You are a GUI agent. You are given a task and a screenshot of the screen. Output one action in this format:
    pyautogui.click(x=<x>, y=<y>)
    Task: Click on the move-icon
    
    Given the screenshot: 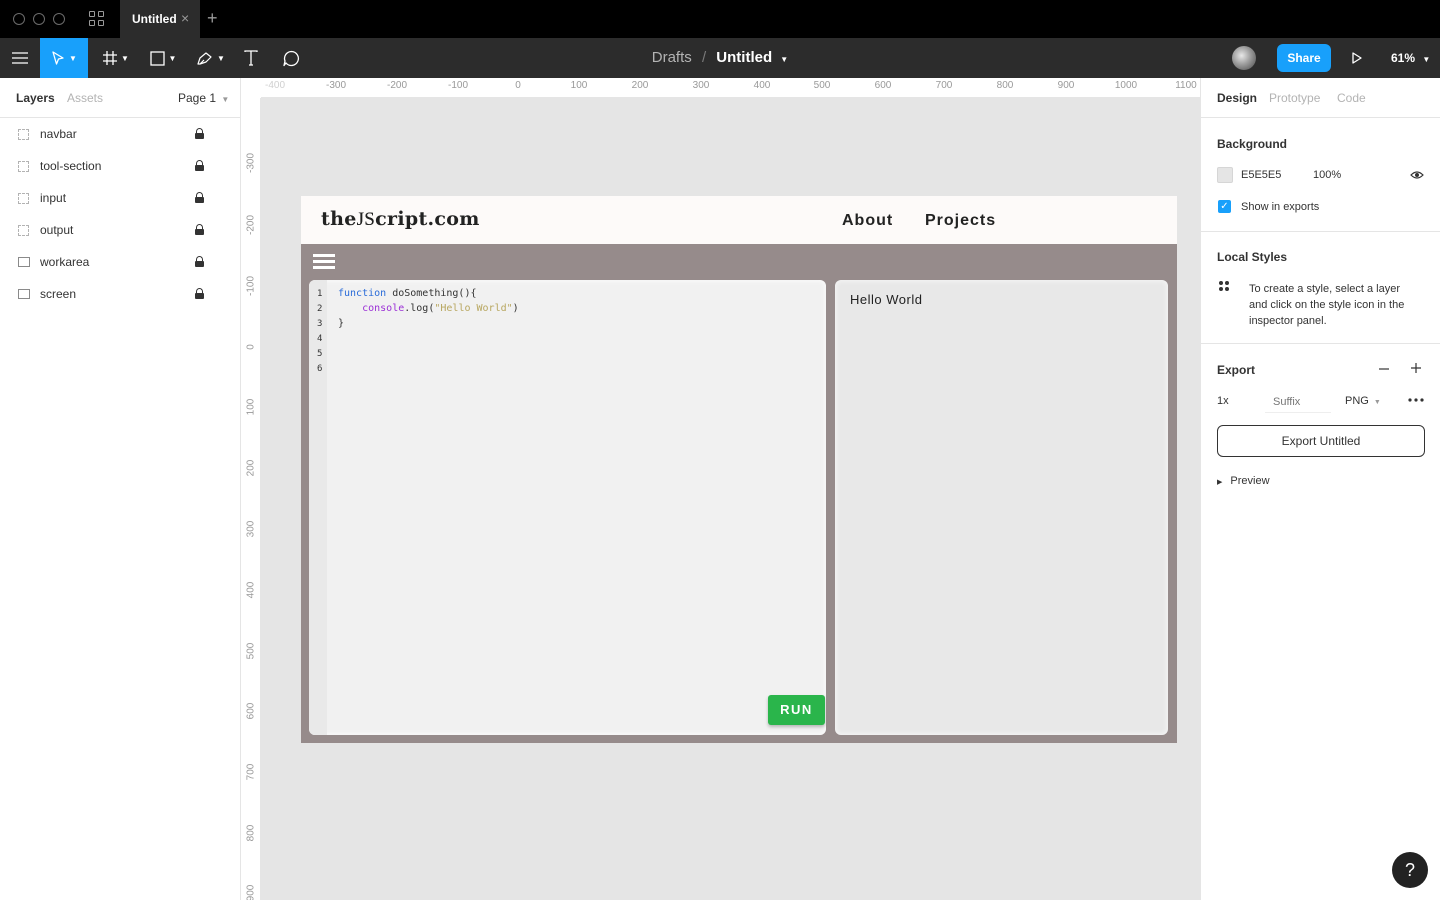 What is the action you would take?
    pyautogui.click(x=58, y=58)
    